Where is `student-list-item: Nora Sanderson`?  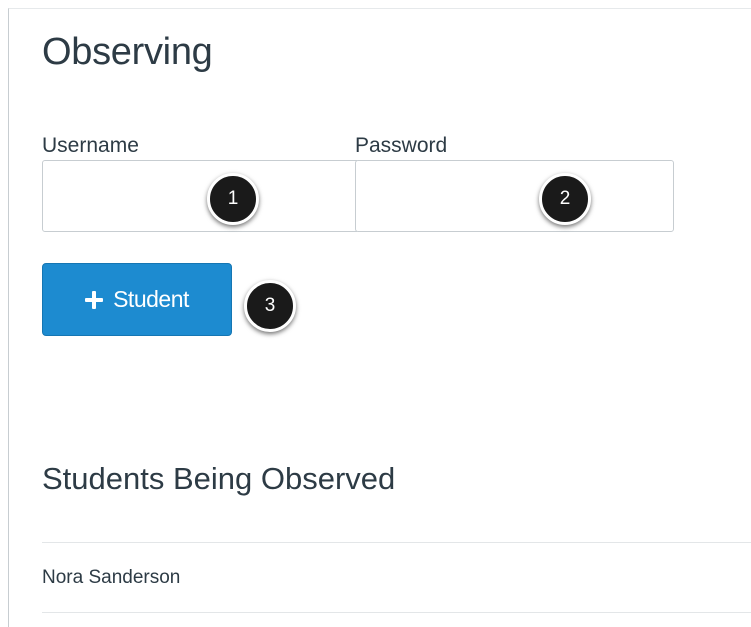
student-list-item: Nora Sanderson is located at coordinates (111, 577).